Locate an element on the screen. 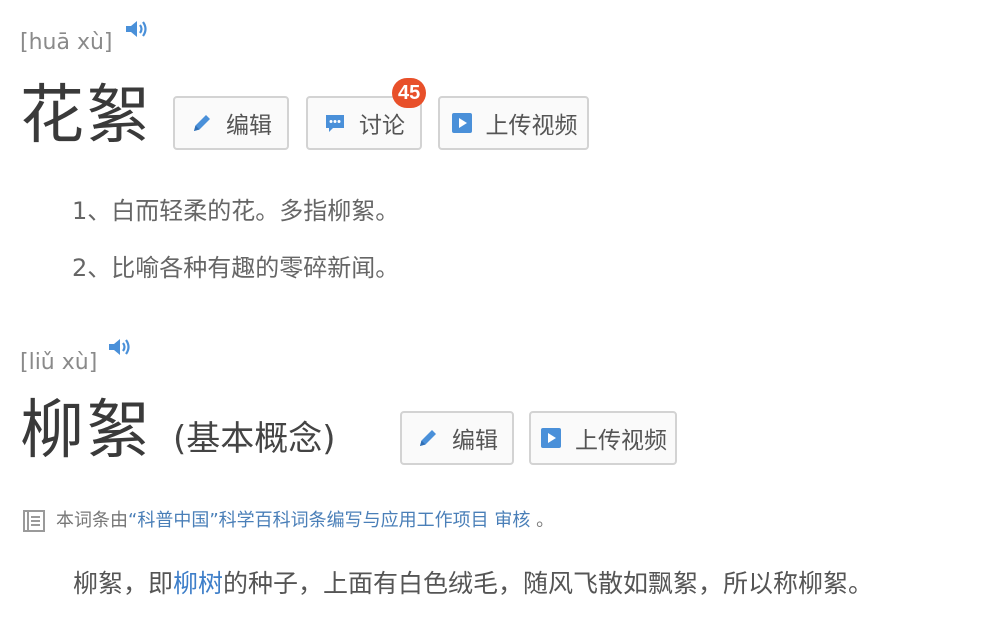  review-audit-link: 审核 is located at coordinates (512, 520).